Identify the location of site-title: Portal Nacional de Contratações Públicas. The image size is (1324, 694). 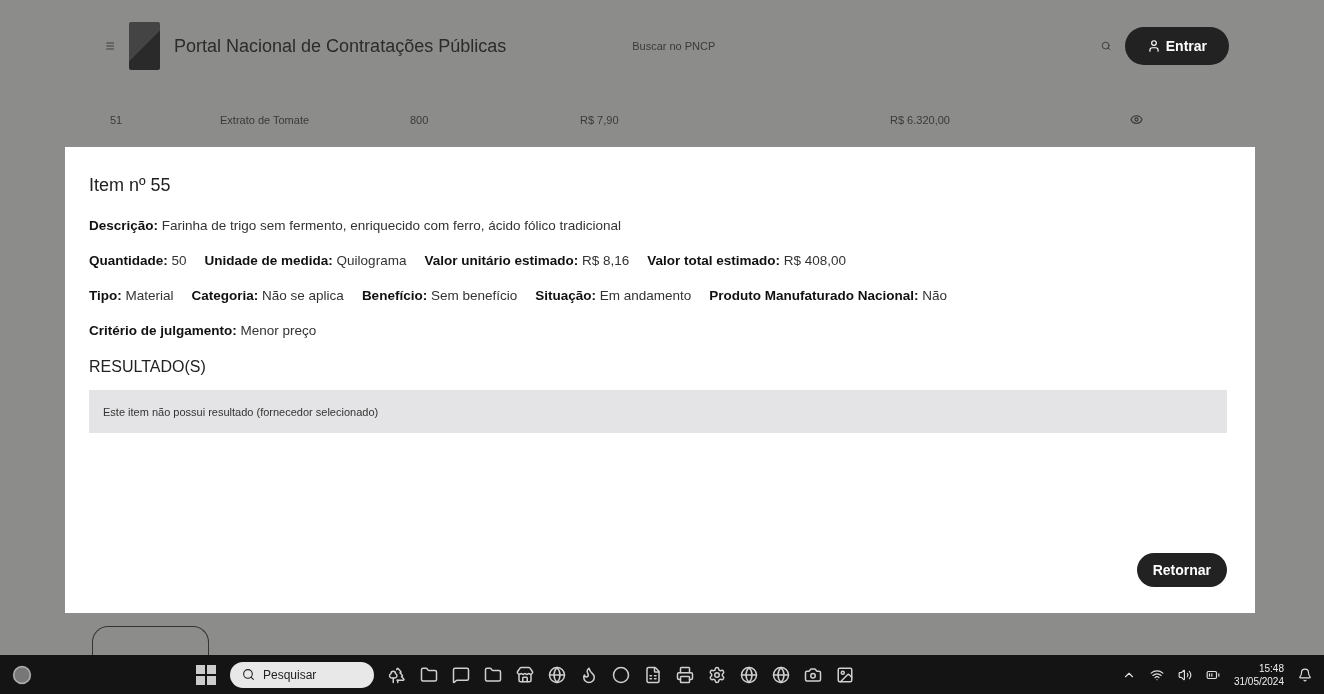
(340, 46).